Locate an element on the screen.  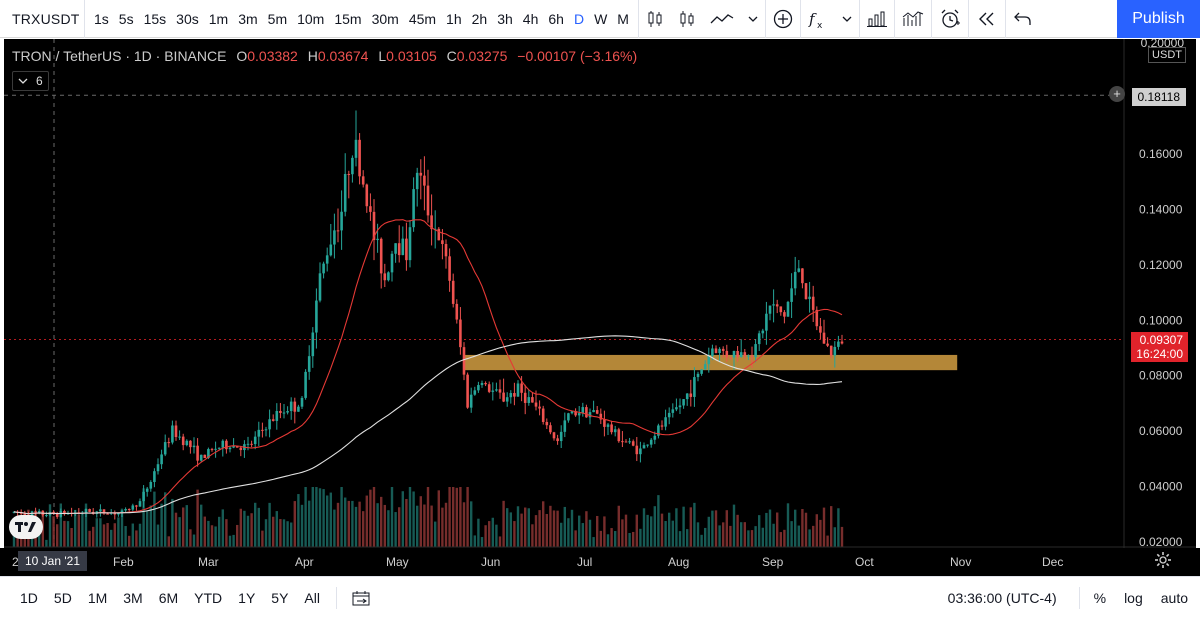
templates-icon is located at coordinates (913, 19).